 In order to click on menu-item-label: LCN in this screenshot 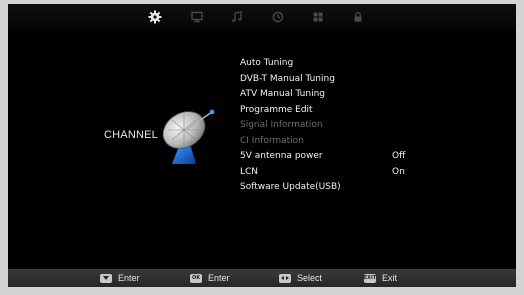, I will do `click(249, 171)`.